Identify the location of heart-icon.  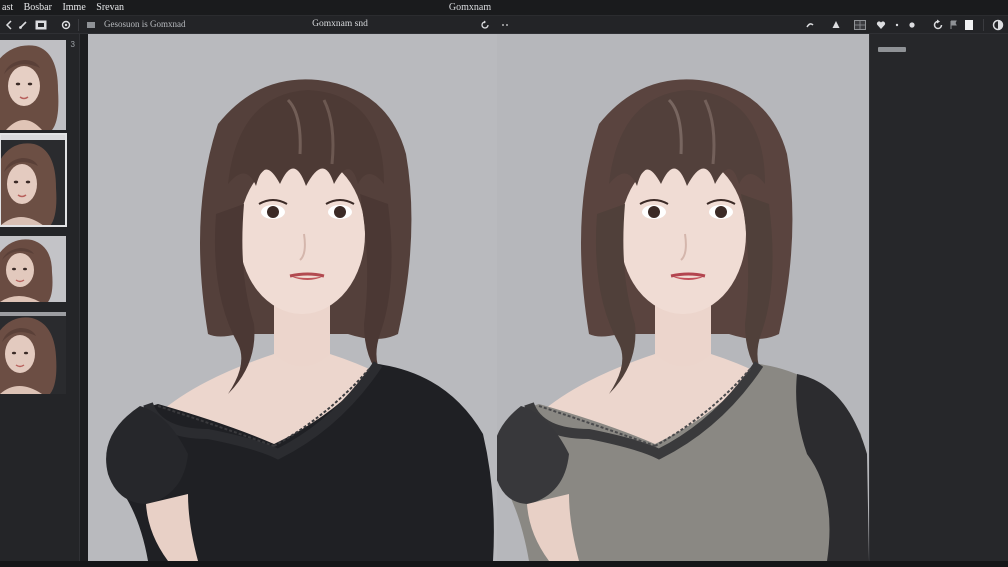
(881, 25).